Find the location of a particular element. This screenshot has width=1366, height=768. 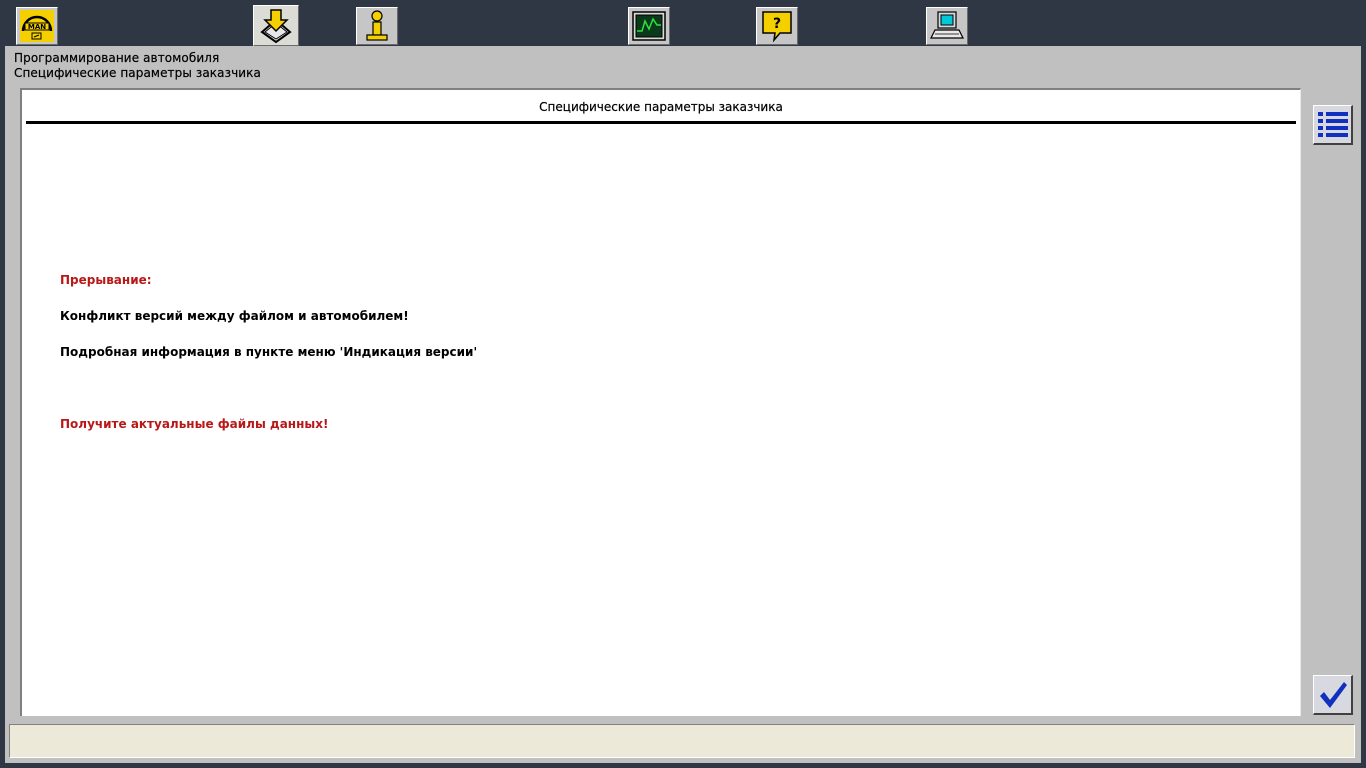

measurement-button is located at coordinates (649, 26).